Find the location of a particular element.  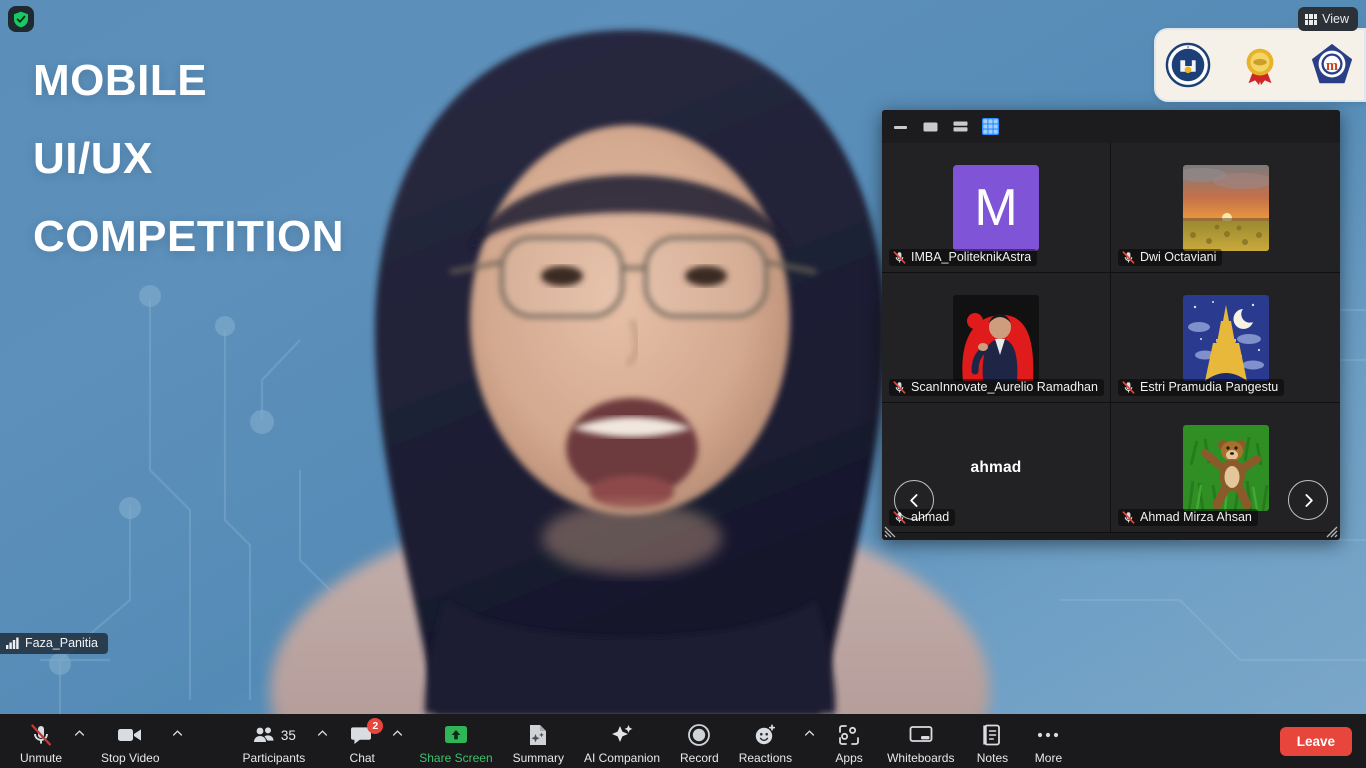

stop-video-button: Stop Video is located at coordinates (130, 741).